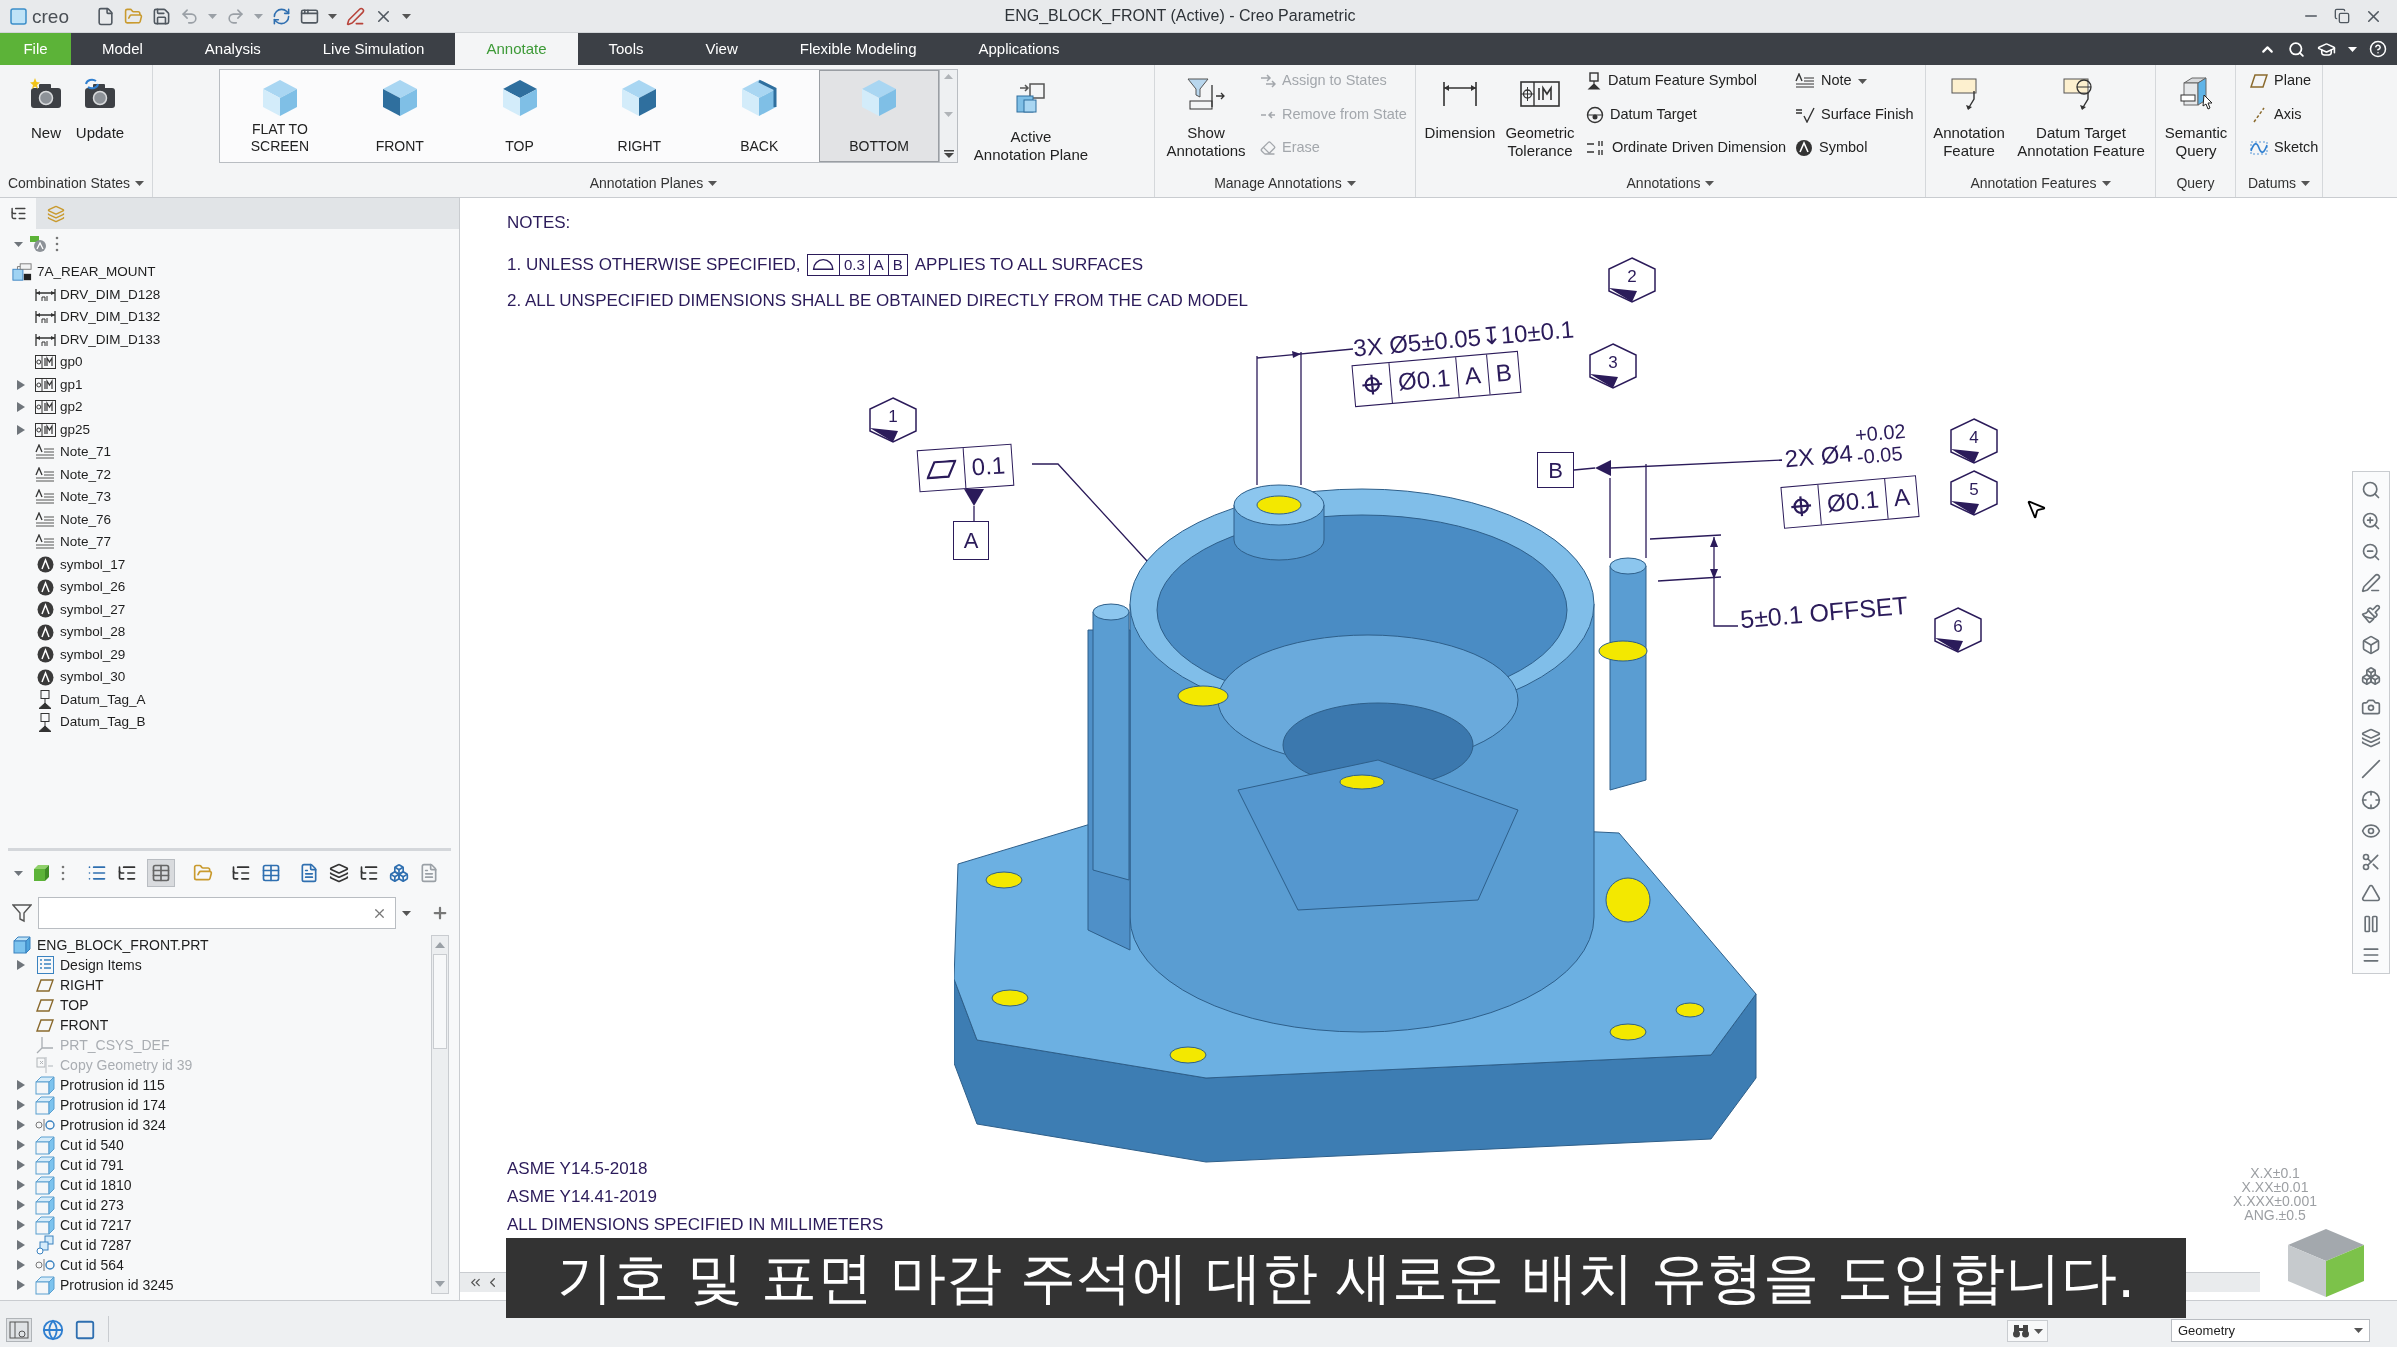 The image size is (2397, 1347). What do you see at coordinates (215, 945) in the screenshot?
I see `tree-item: ENG_BLOCK_FRONT.PRT` at bounding box center [215, 945].